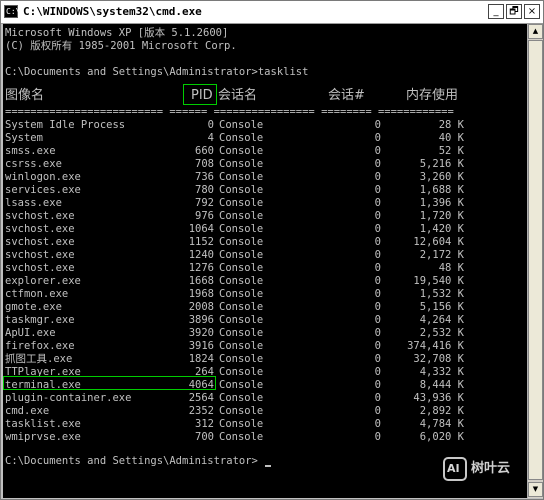 The width and height of the screenshot is (544, 500). Describe the element at coordinates (441, 437) in the screenshot. I see `process-mem: 6,020 K` at that location.